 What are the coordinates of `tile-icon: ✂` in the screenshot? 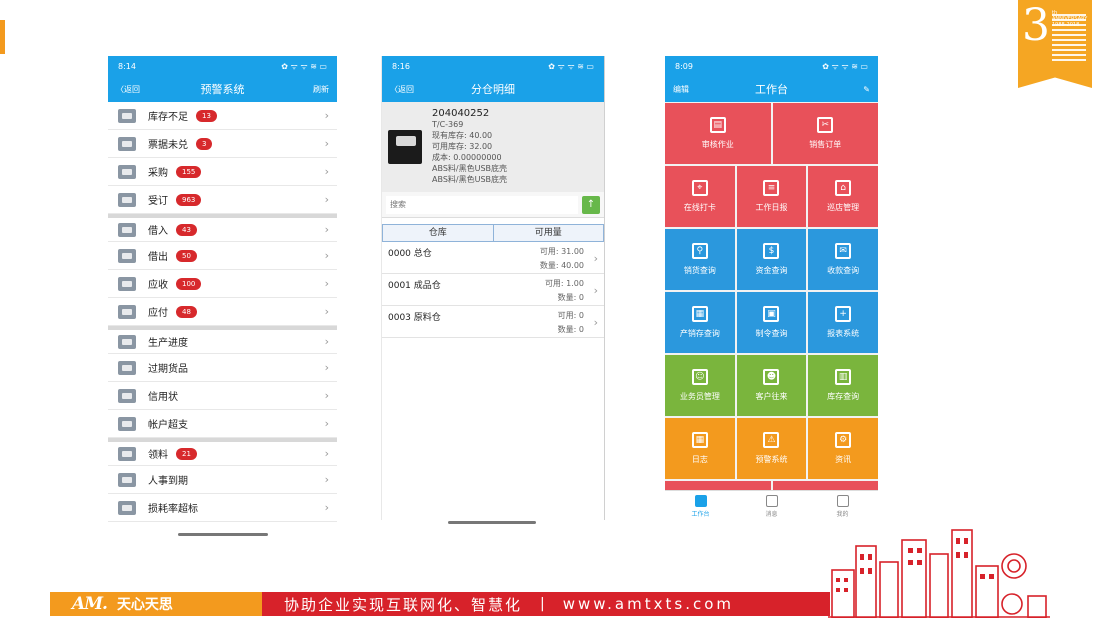 It's located at (825, 125).